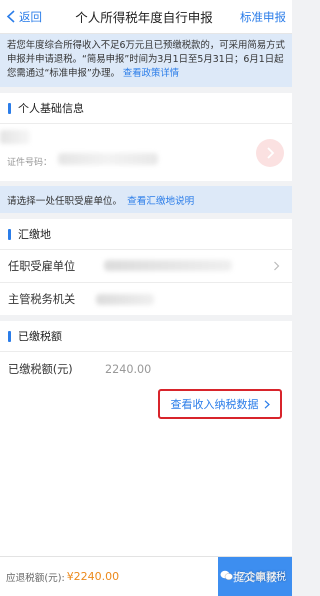 This screenshot has width=320, height=596. I want to click on blurred-id-number, so click(108, 159).